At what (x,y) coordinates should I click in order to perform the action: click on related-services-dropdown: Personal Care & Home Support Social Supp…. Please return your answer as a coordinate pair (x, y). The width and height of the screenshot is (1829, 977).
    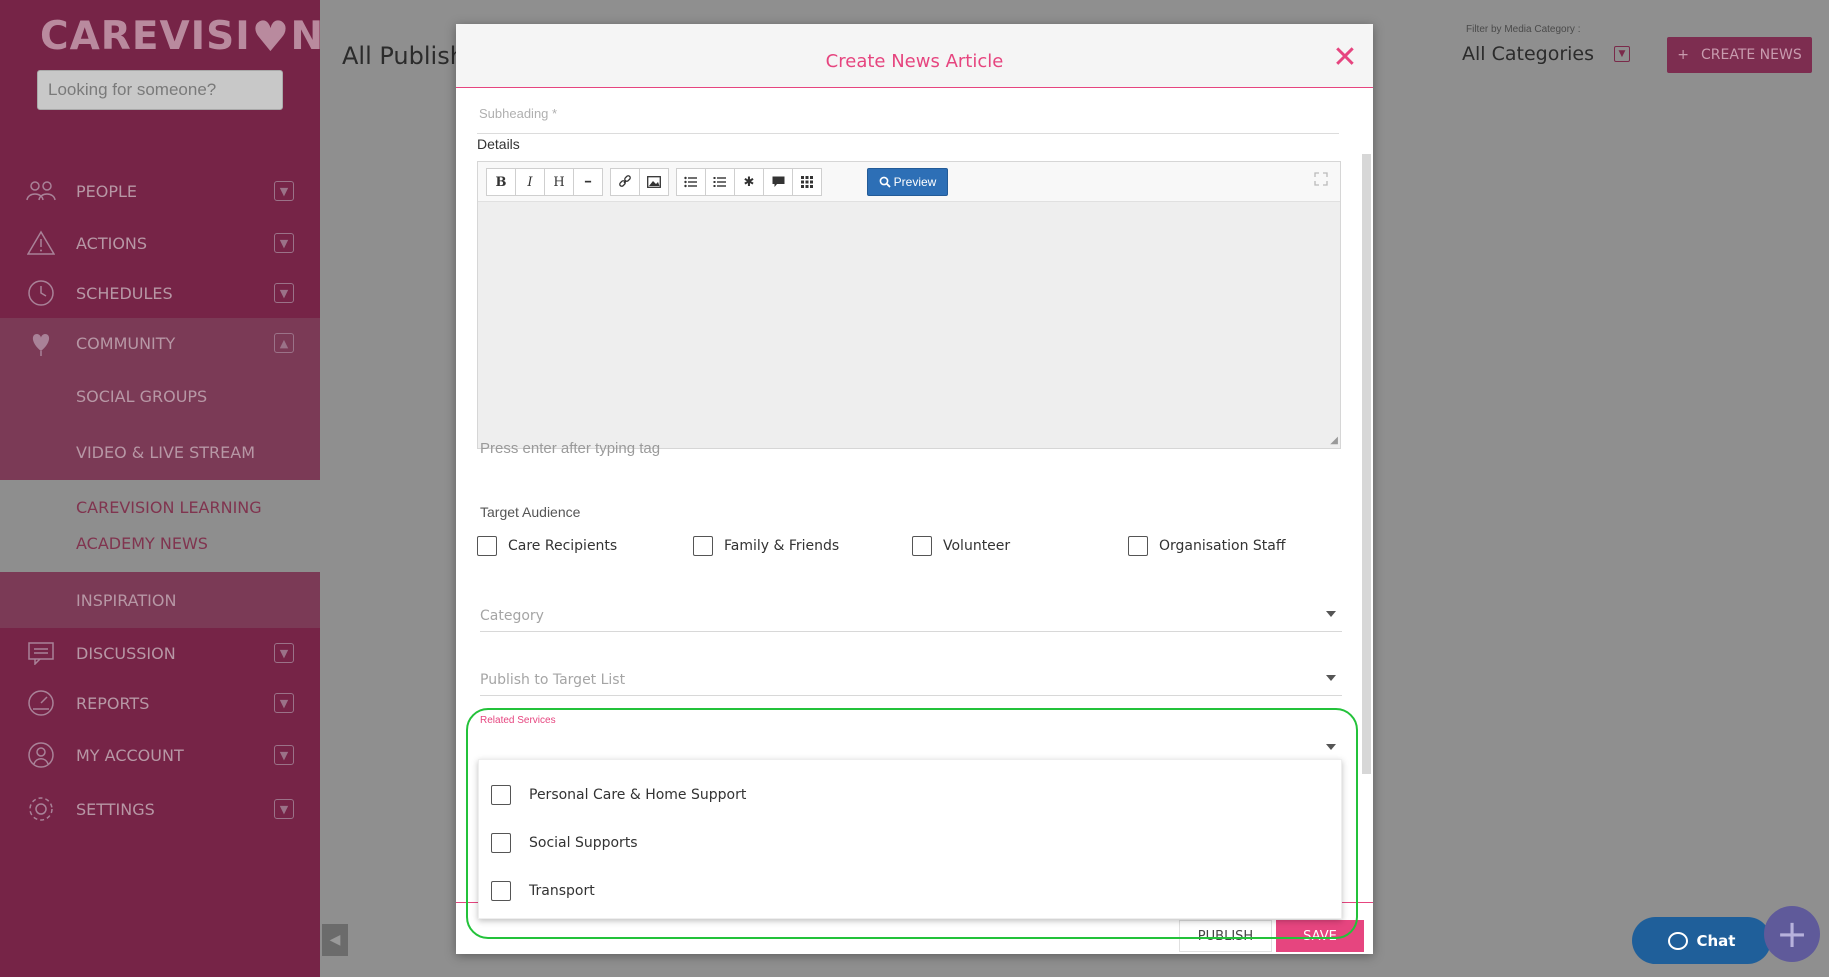
    Looking at the image, I should click on (910, 839).